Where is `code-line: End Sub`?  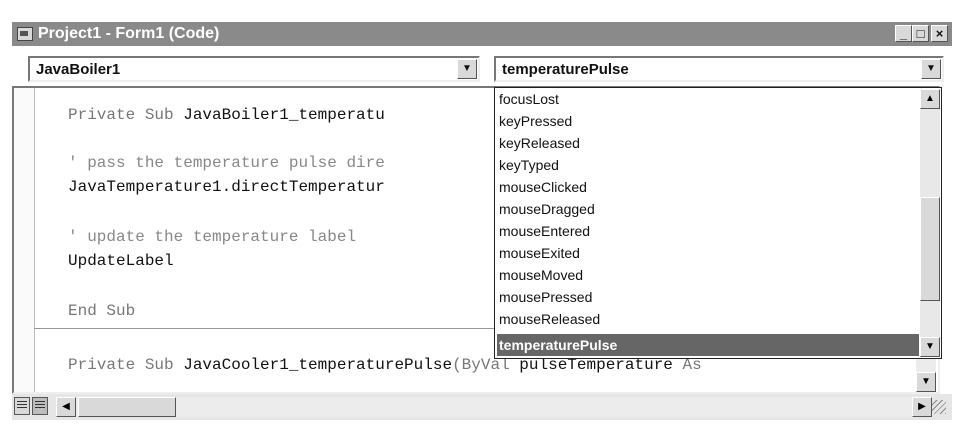 code-line: End Sub is located at coordinates (102, 311).